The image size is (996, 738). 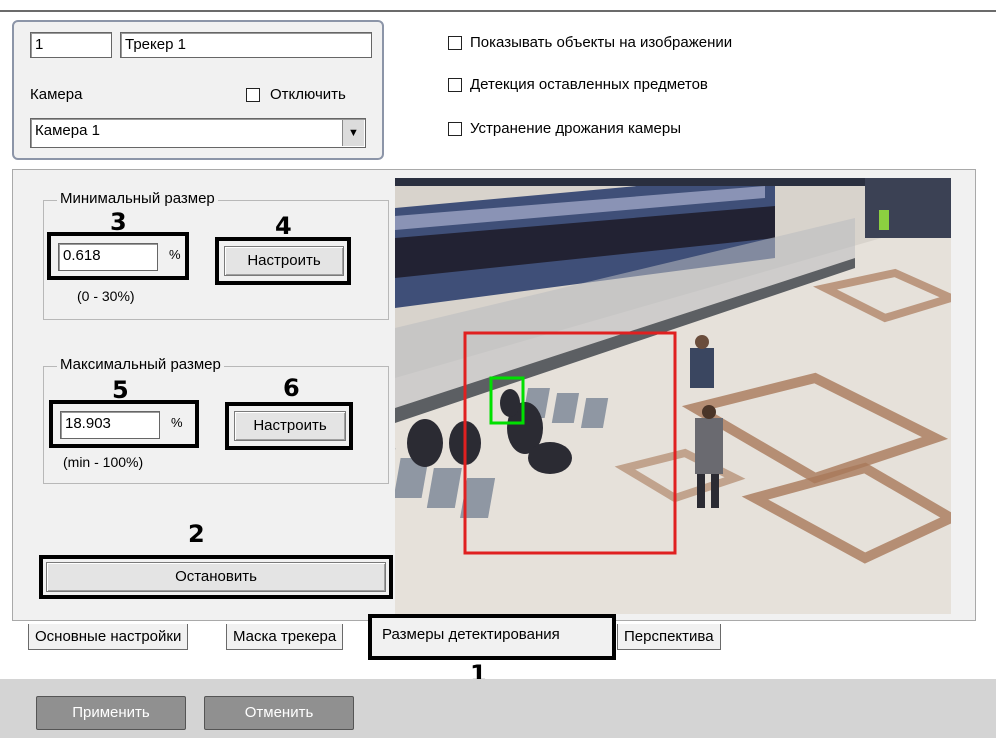 I want to click on camera-select: Камера 1 ▼, so click(x=198, y=133).